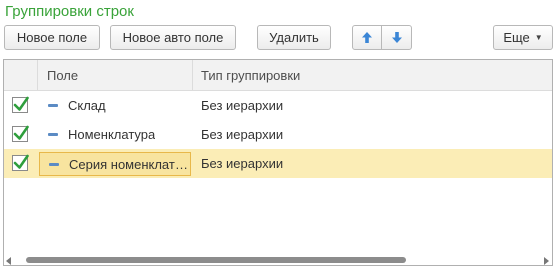  I want to click on field-cell-active: Серия номенклатуры, so click(115, 164).